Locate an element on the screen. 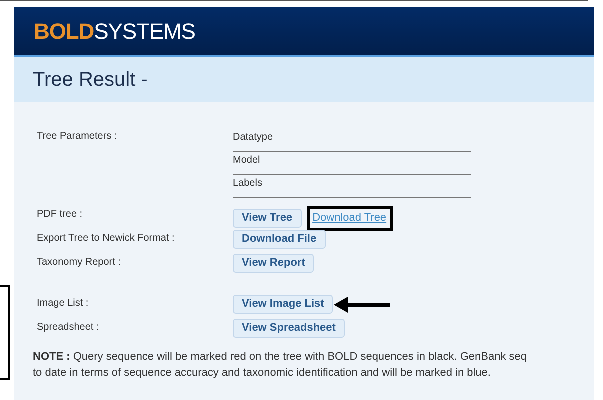  field-label: Taxonomy Report : is located at coordinates (79, 263).